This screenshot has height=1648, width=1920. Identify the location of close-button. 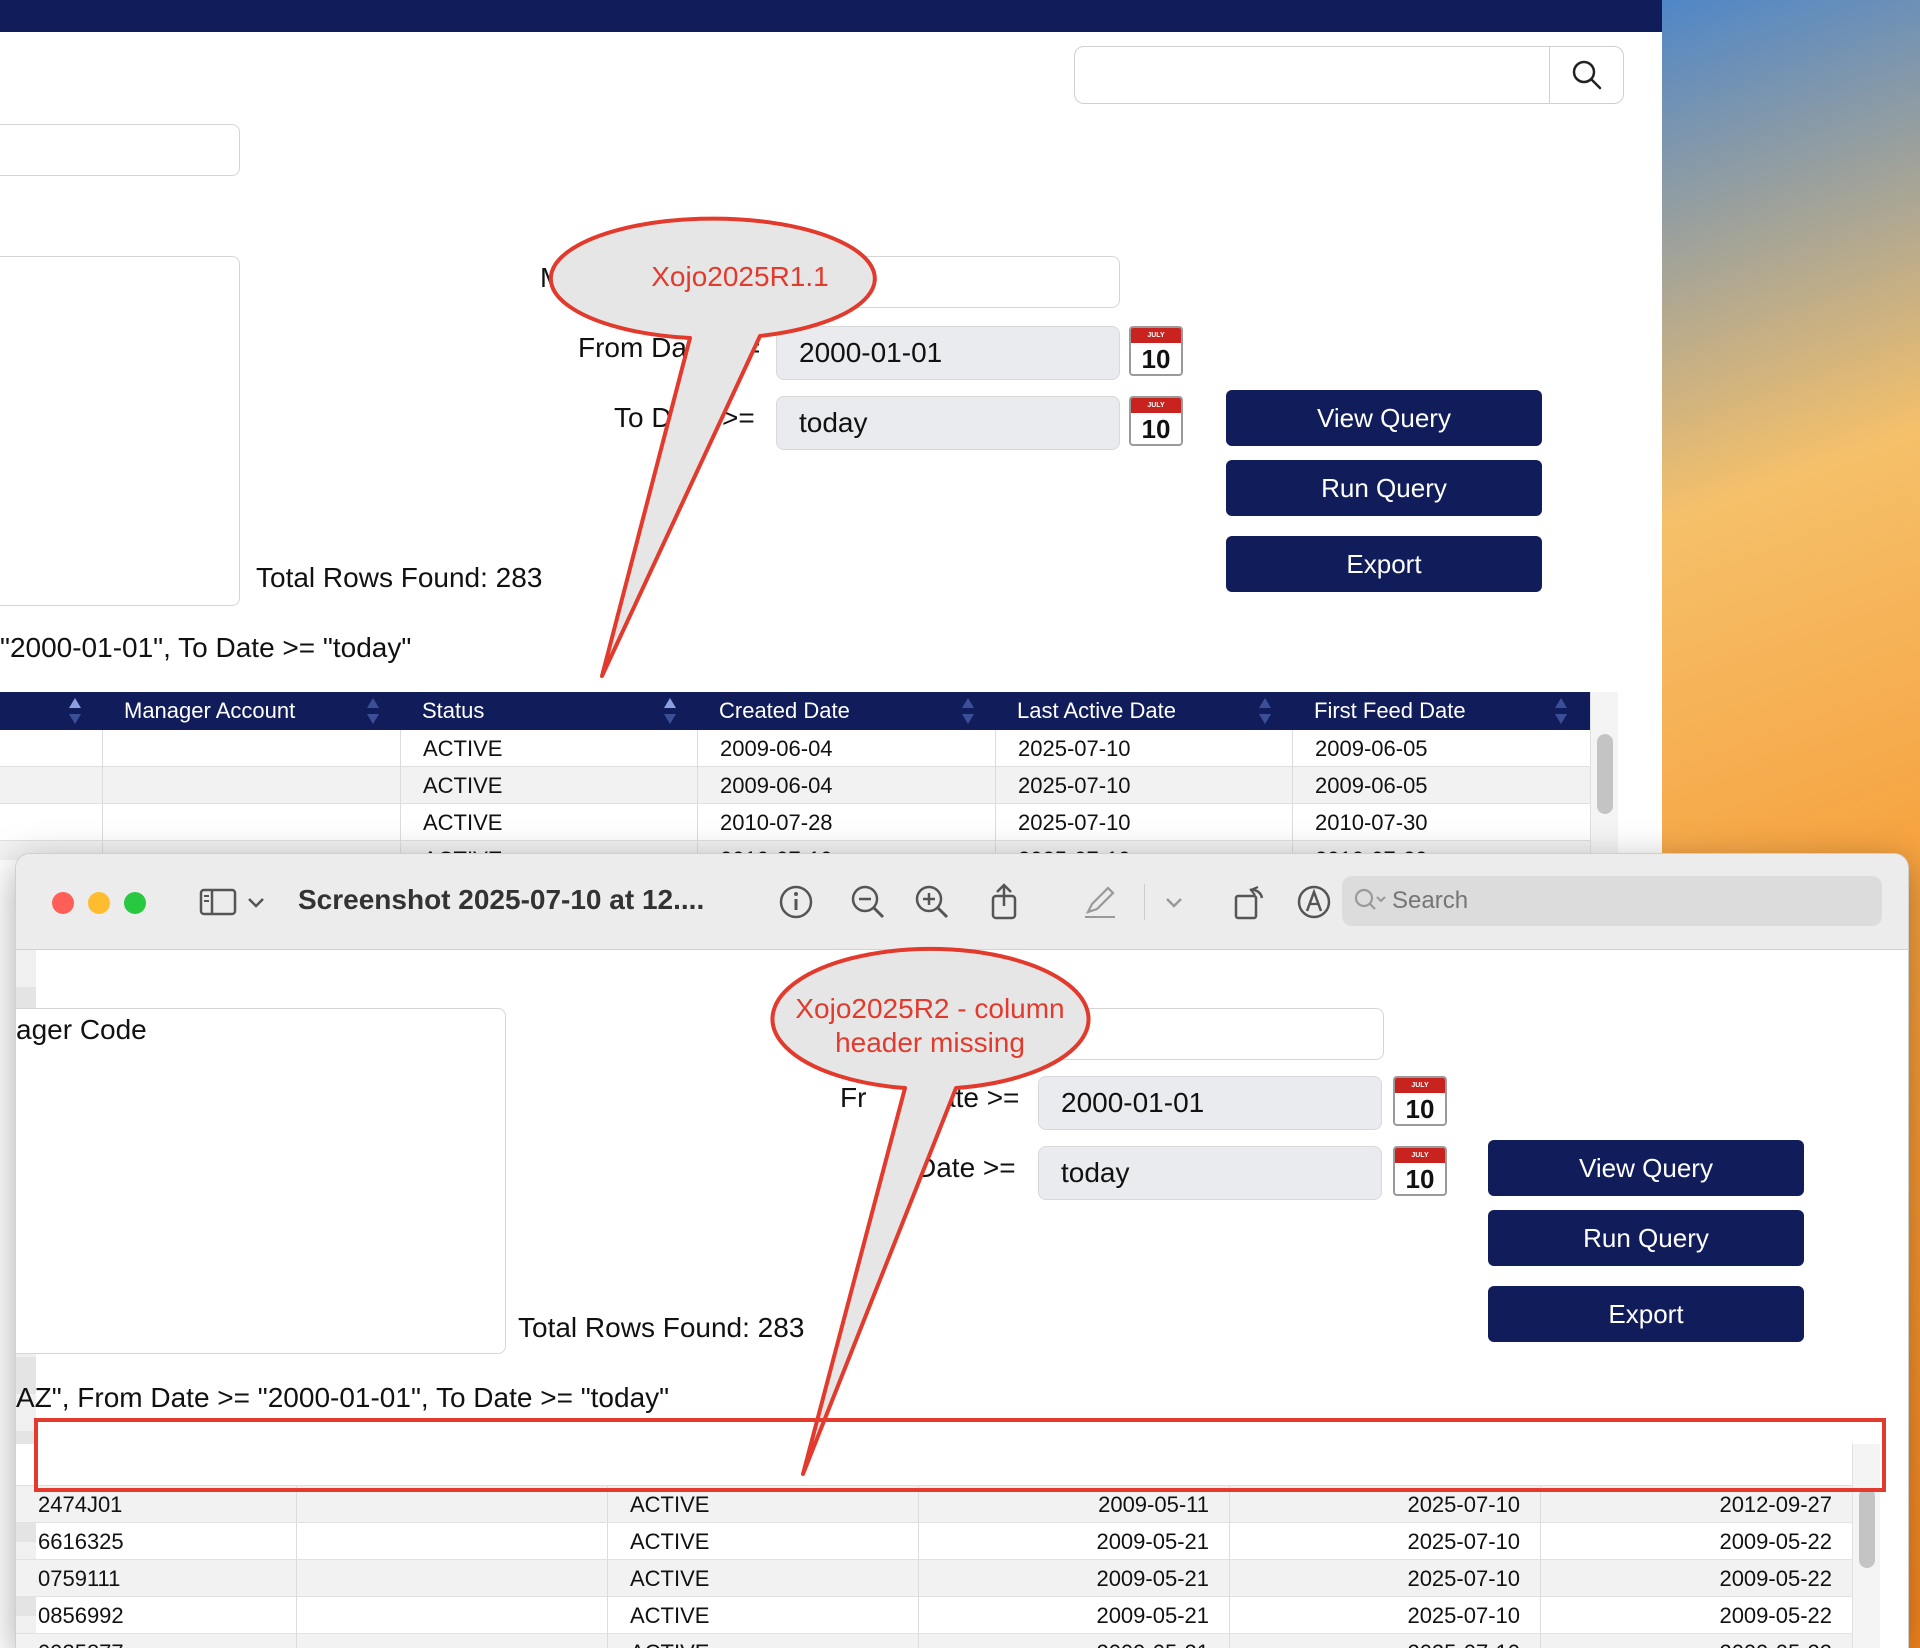
(63, 903).